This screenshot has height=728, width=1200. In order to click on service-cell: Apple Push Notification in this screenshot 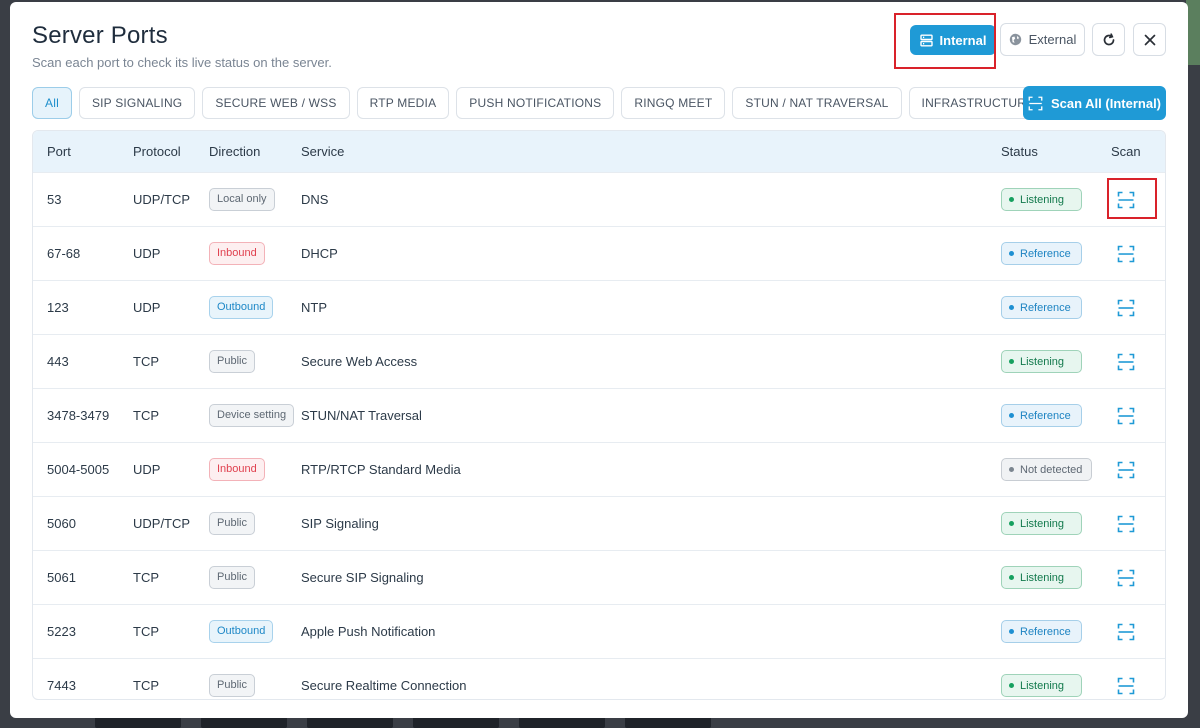, I will do `click(368, 631)`.